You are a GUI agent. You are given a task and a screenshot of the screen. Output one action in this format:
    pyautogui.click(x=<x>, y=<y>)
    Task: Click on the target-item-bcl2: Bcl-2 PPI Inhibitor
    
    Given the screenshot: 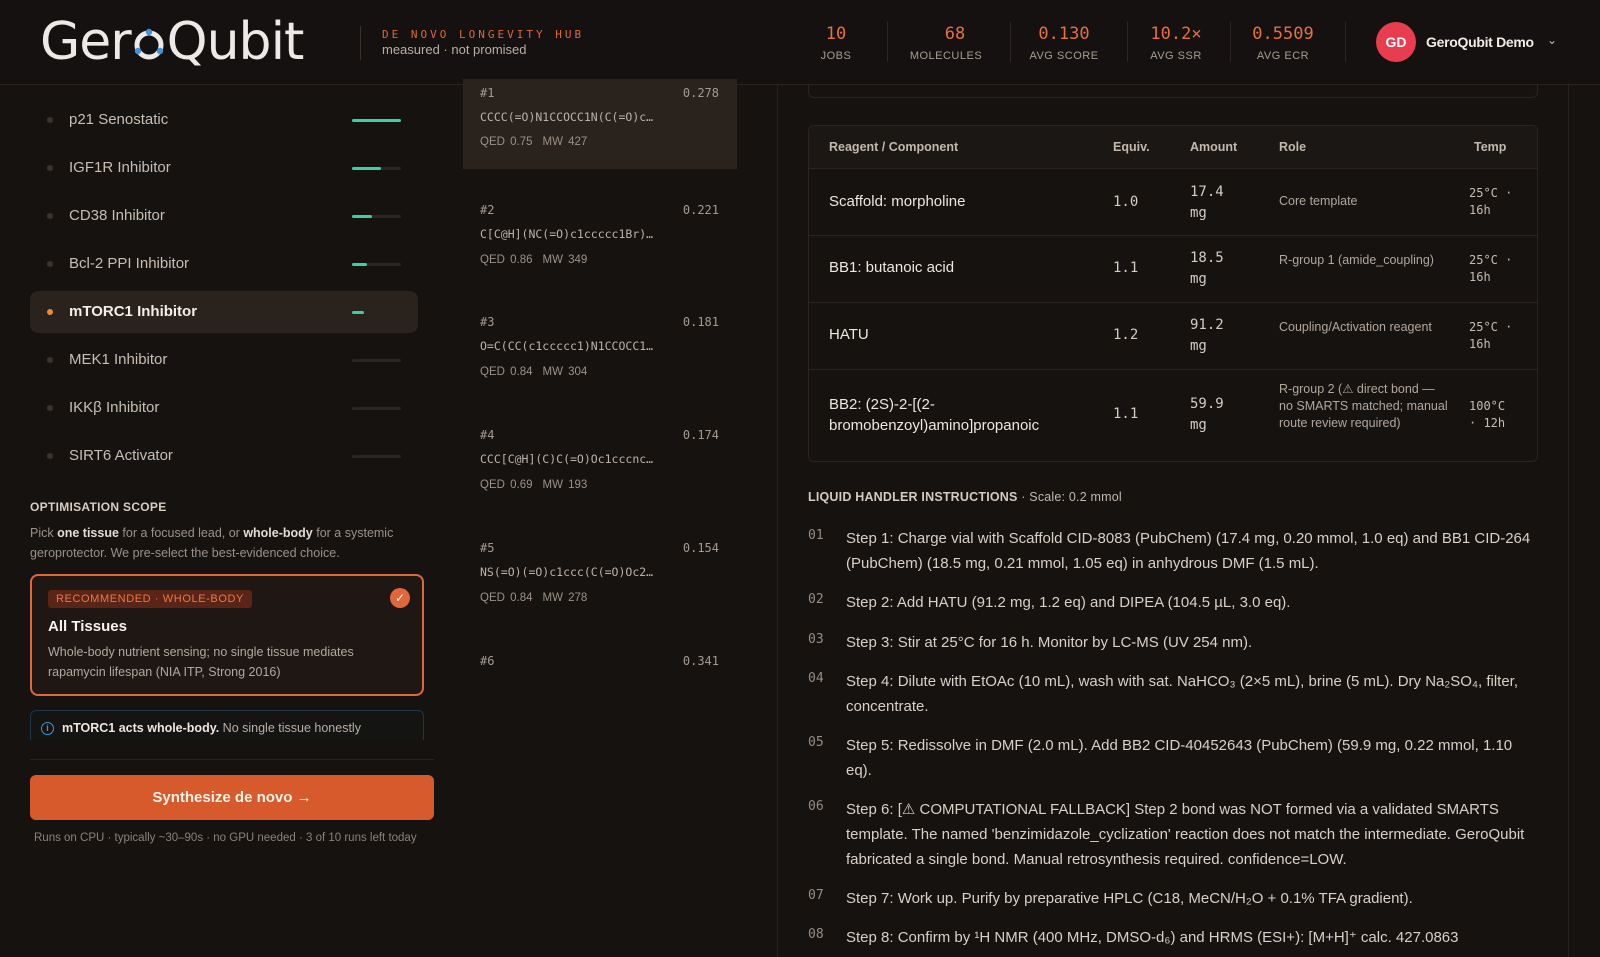 What is the action you would take?
    pyautogui.click(x=224, y=264)
    